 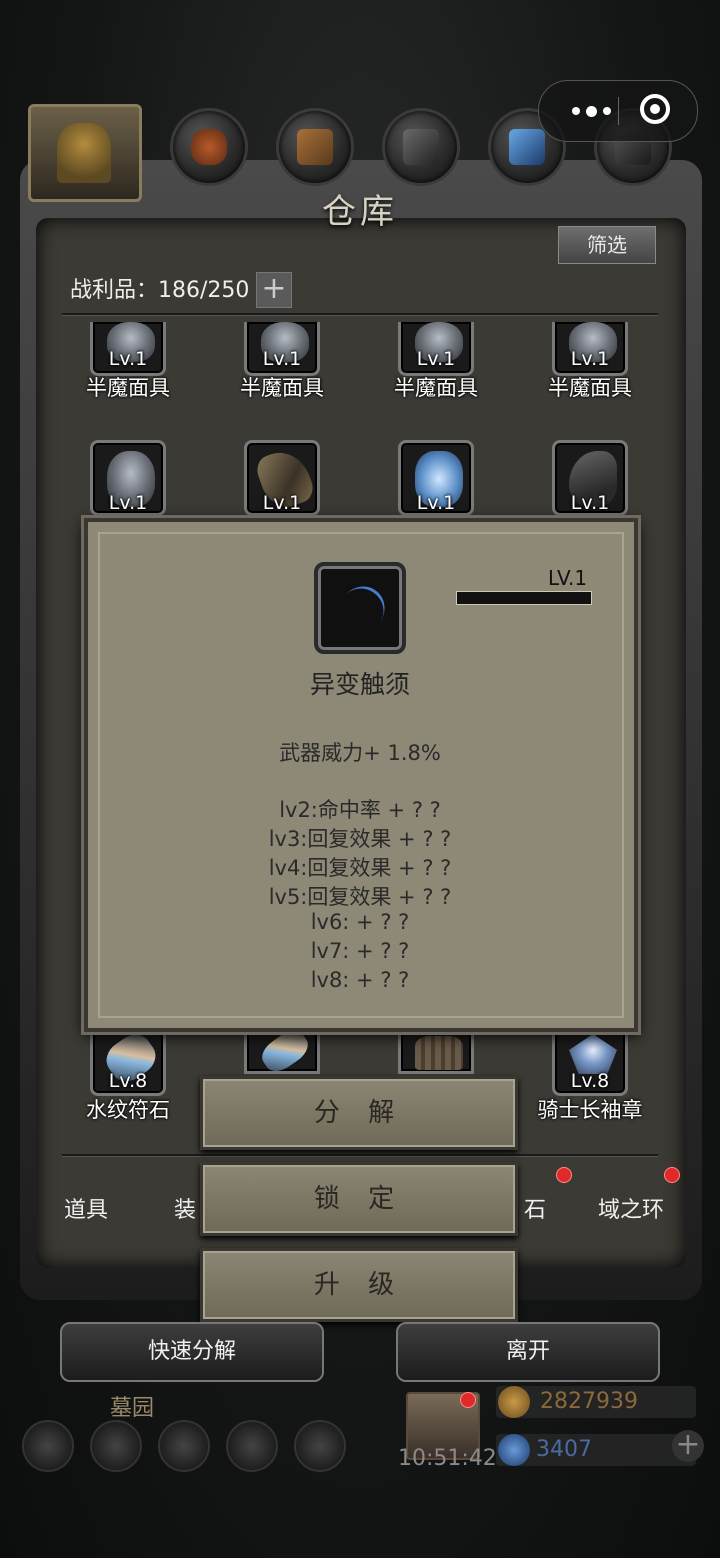 What do you see at coordinates (688, 1446) in the screenshot?
I see `add-currency-button: +` at bounding box center [688, 1446].